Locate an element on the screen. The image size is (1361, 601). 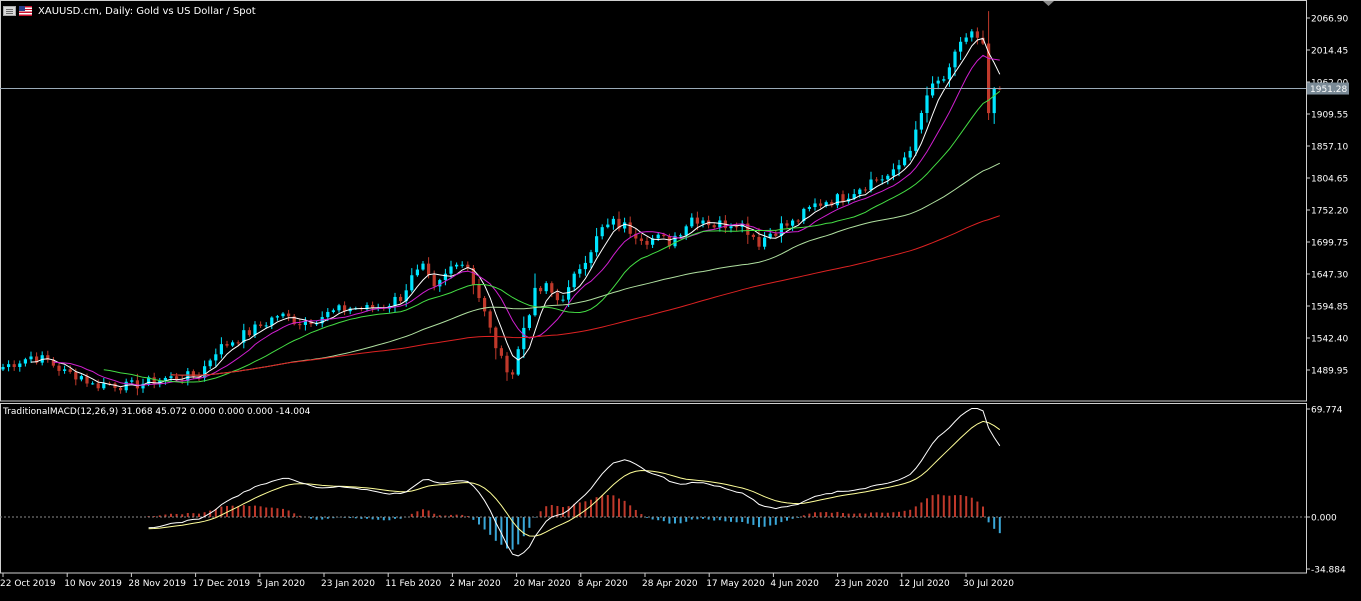
time-axis-label: 17 Dec 2019 is located at coordinates (222, 584).